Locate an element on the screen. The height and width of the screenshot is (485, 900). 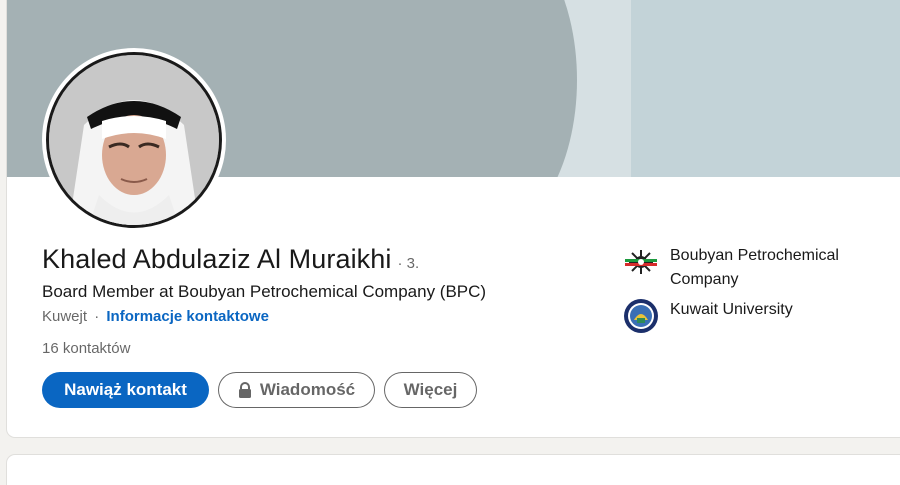
connections-number: 16 is located at coordinates (50, 348).